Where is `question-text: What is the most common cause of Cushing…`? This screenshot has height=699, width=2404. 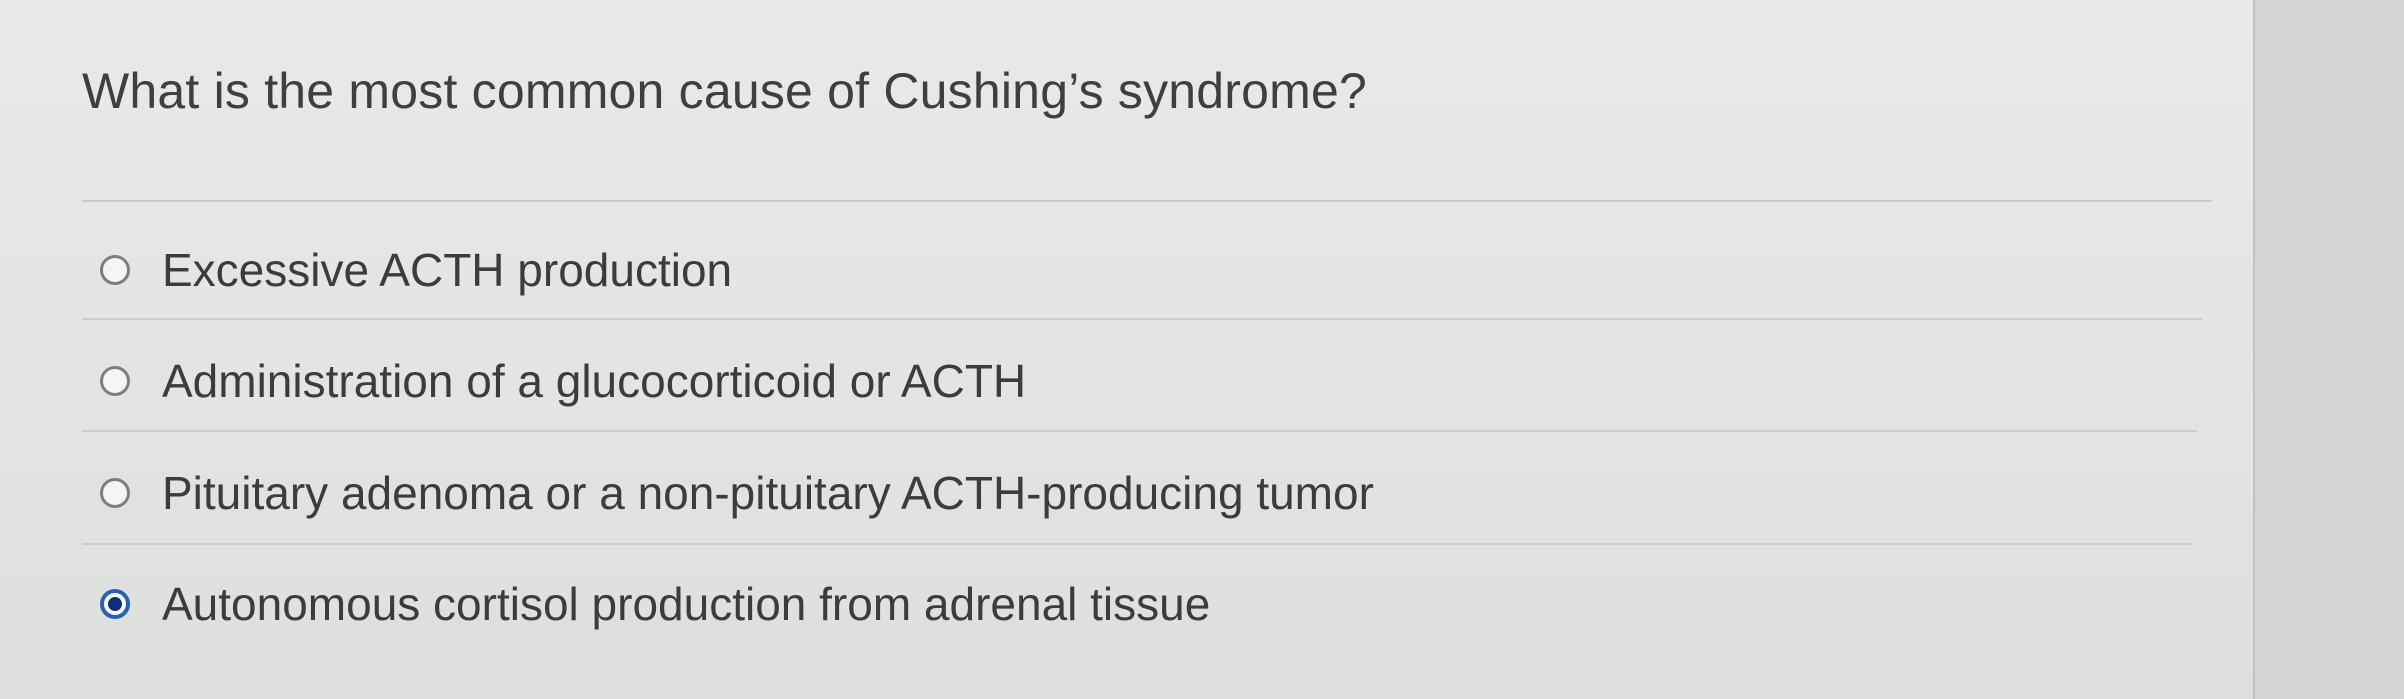 question-text: What is the most common cause of Cushing… is located at coordinates (725, 91).